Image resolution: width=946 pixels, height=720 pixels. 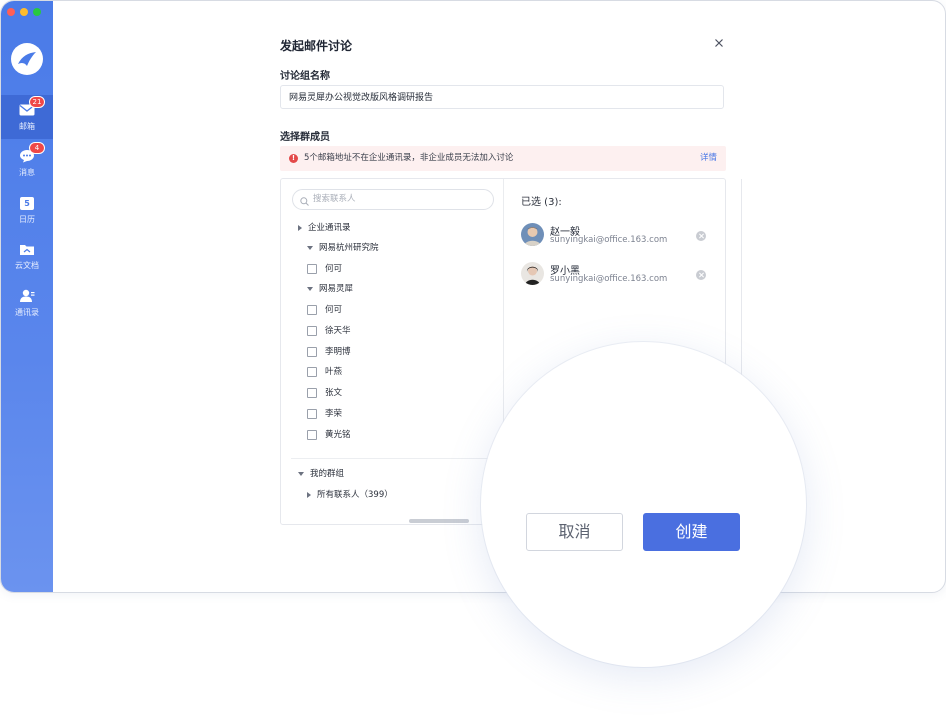 I want to click on sidebar-item-label: 日历, so click(x=27, y=219).